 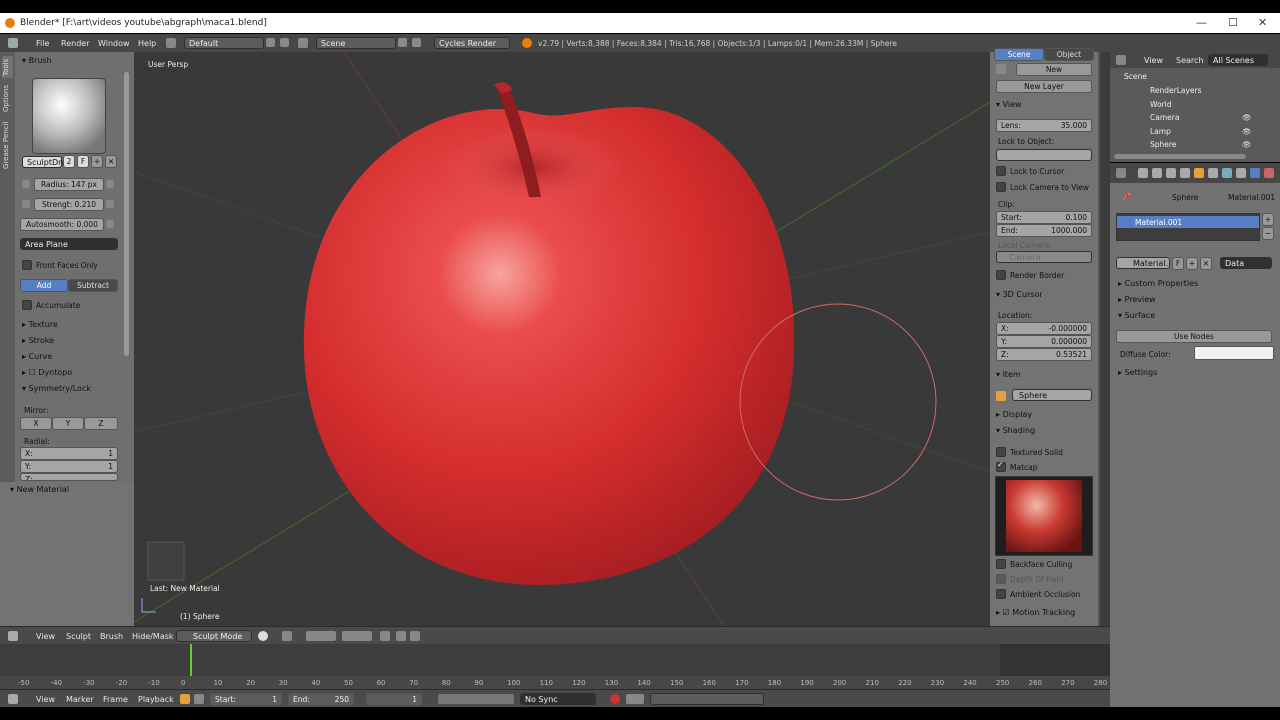 I want to click on menu-sculpt: Sculpt, so click(x=78, y=636).